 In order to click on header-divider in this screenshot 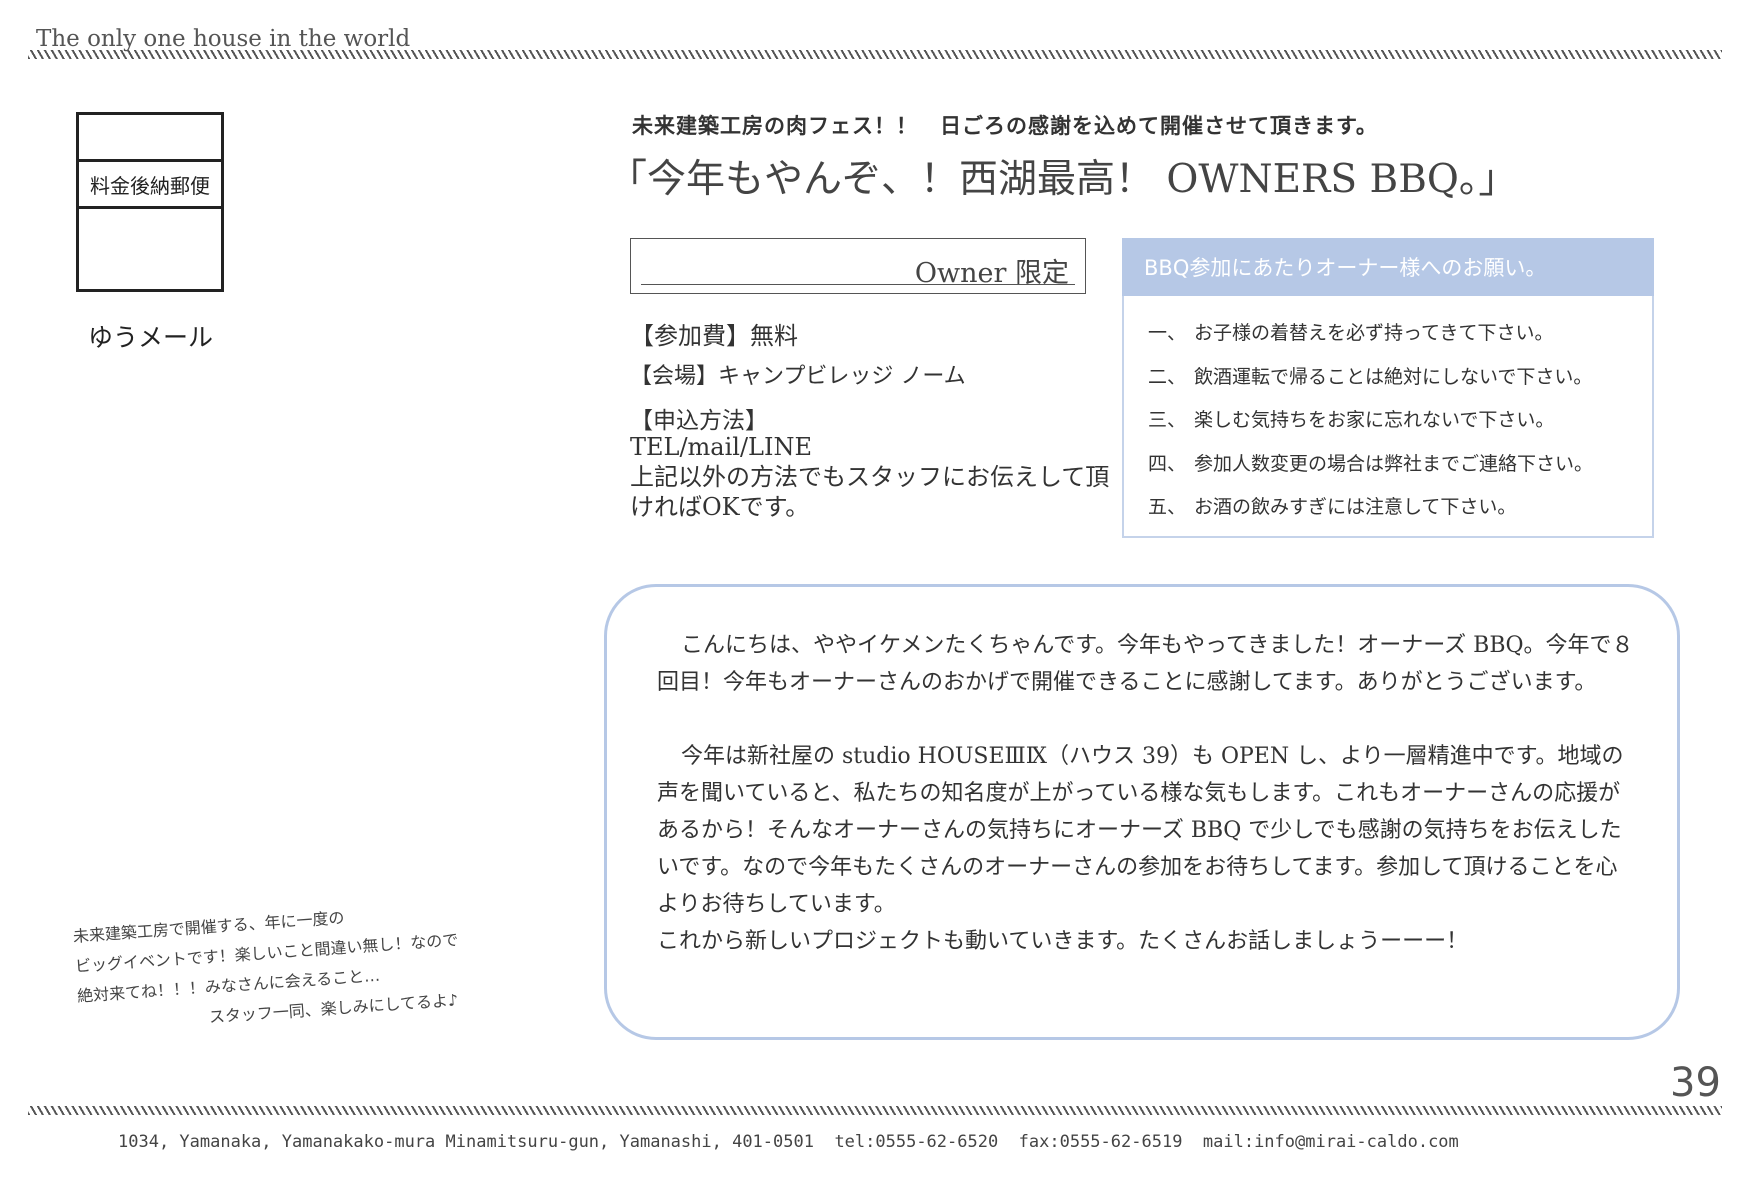, I will do `click(875, 54)`.